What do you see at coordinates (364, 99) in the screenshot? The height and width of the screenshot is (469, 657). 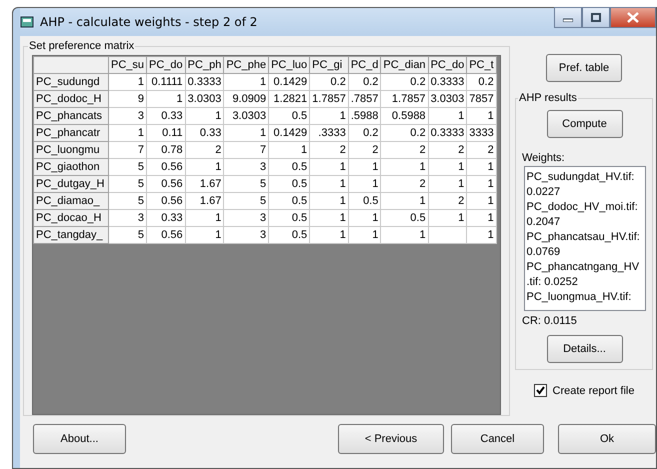 I see `table-cell: .7857` at bounding box center [364, 99].